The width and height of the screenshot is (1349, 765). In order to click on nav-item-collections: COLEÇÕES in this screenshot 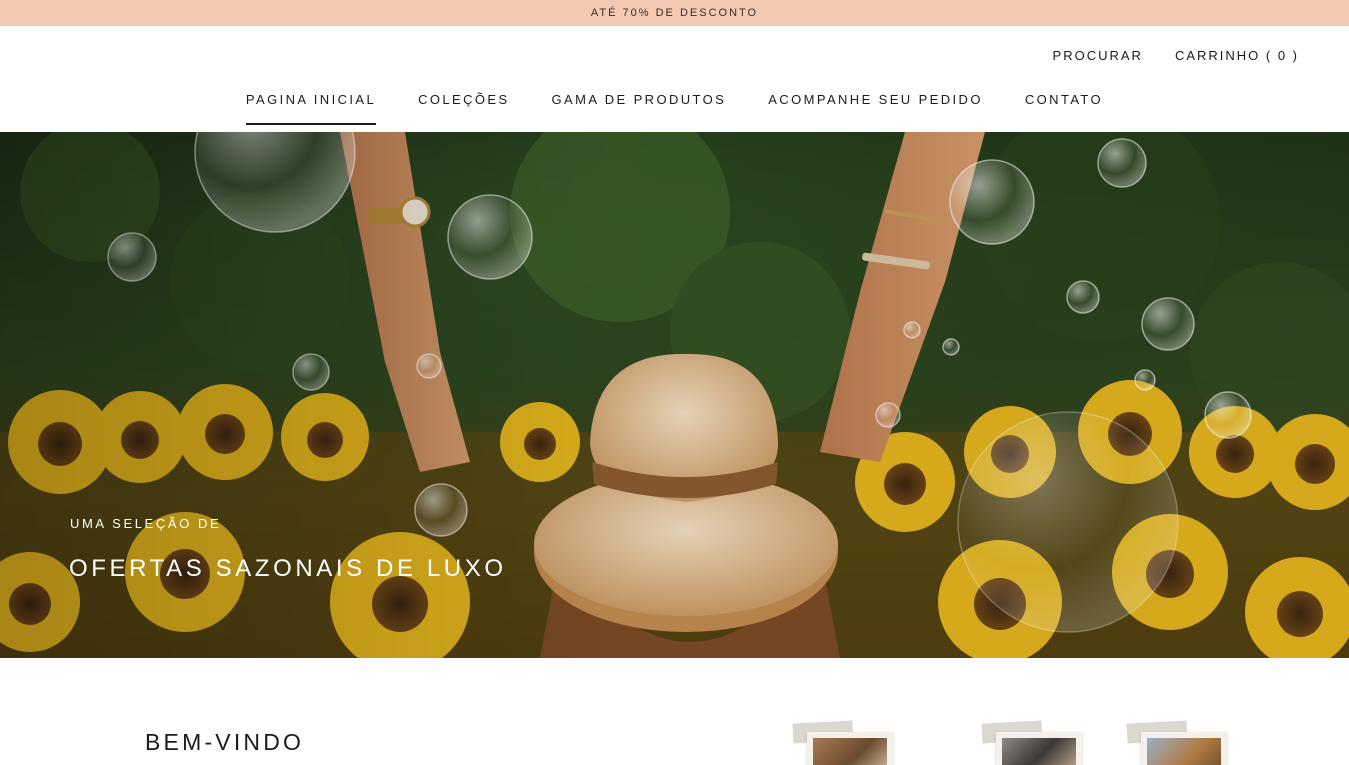, I will do `click(463, 108)`.